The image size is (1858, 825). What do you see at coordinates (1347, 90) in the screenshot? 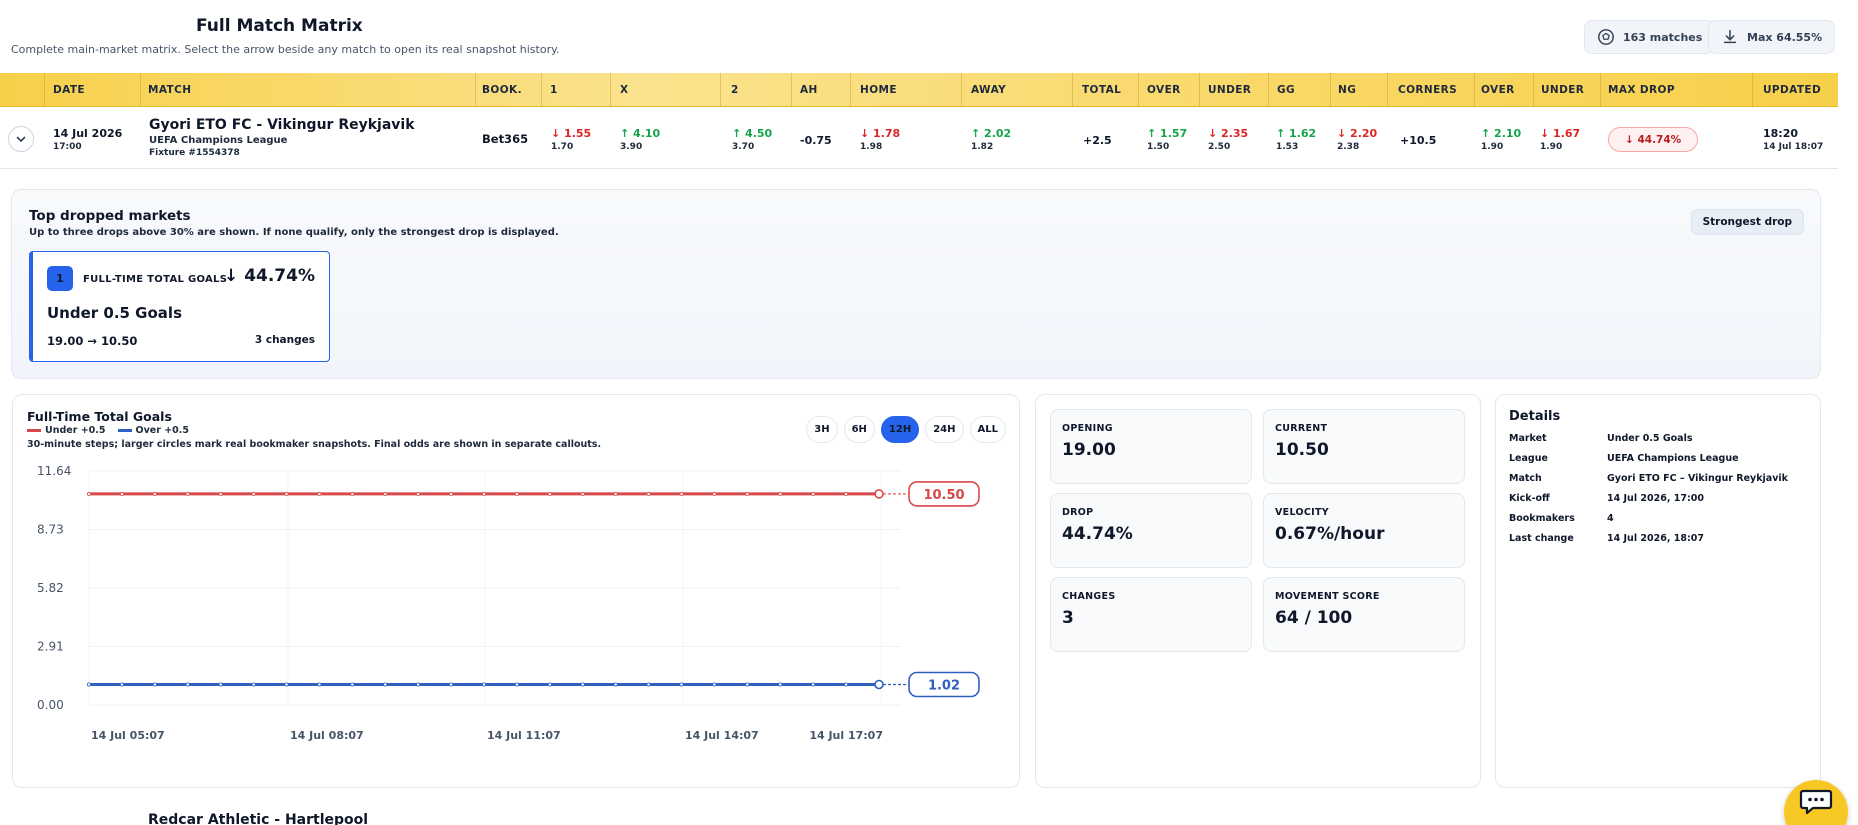
I see `col-ng: NG` at bounding box center [1347, 90].